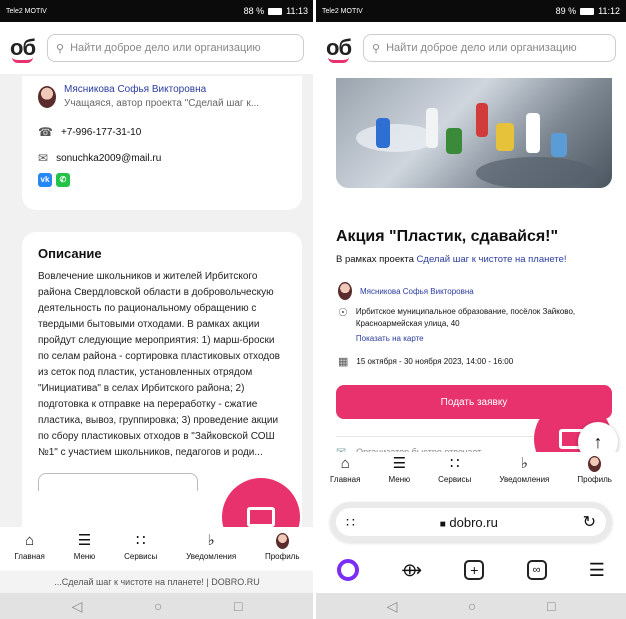 This screenshot has height=619, width=626. I want to click on arrow-up-icon: ↑, so click(598, 441).